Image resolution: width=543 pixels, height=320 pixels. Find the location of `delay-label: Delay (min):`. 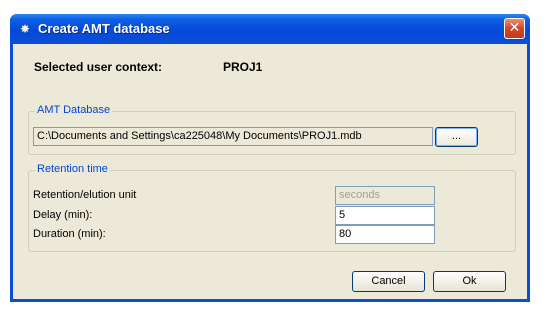

delay-label: Delay (min): is located at coordinates (63, 215).